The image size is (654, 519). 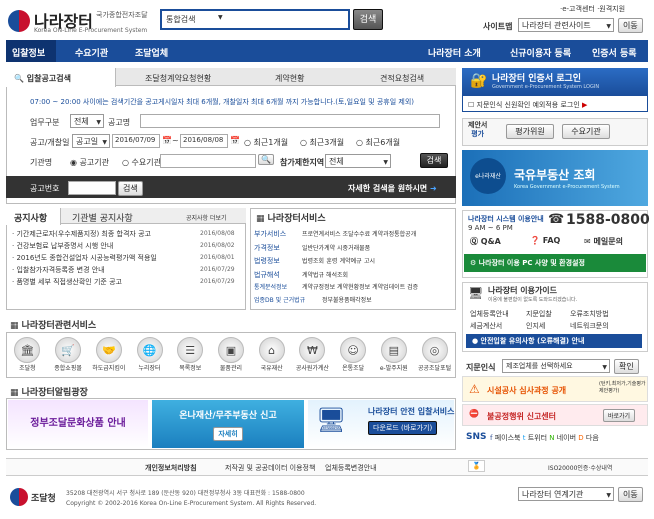 What do you see at coordinates (255, 19) in the screenshot?
I see `search-box: 통합검색 ▼` at bounding box center [255, 19].